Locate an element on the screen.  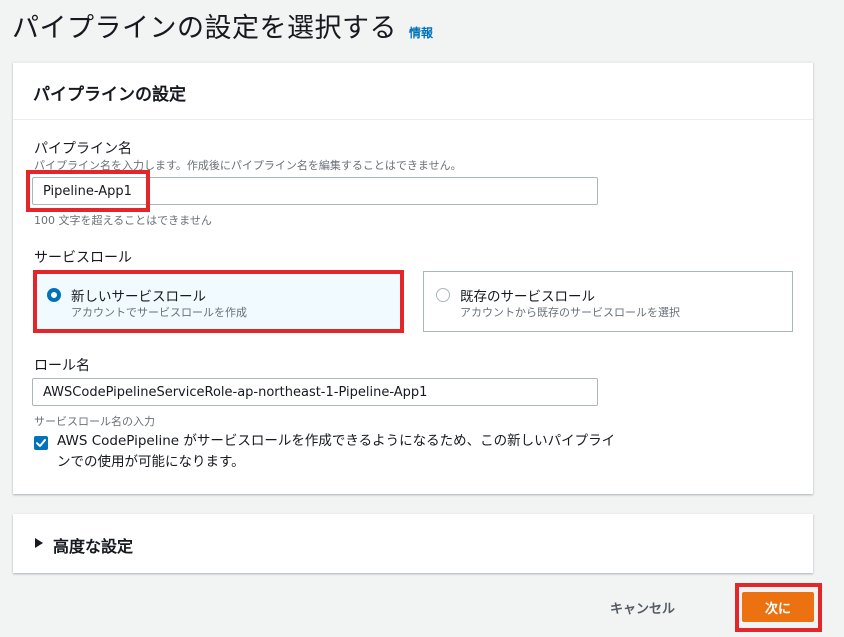
option-title: 既存のサービスロール is located at coordinates (527, 297).